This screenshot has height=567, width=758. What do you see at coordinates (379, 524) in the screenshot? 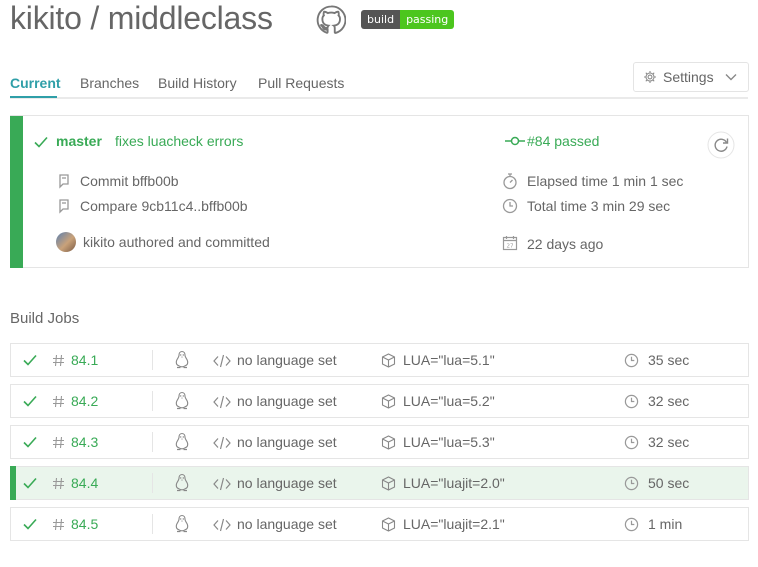
I see `build-job-row: 84.5 no language set LUA="luajit=2.1" 1 min` at bounding box center [379, 524].